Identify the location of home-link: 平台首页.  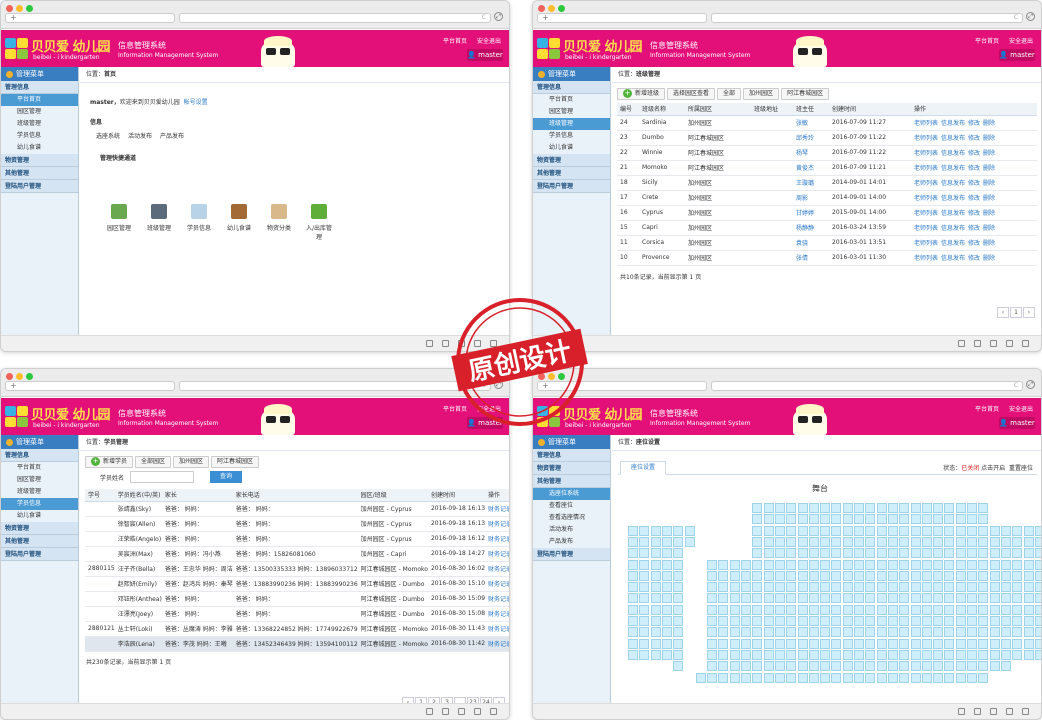
(987, 408).